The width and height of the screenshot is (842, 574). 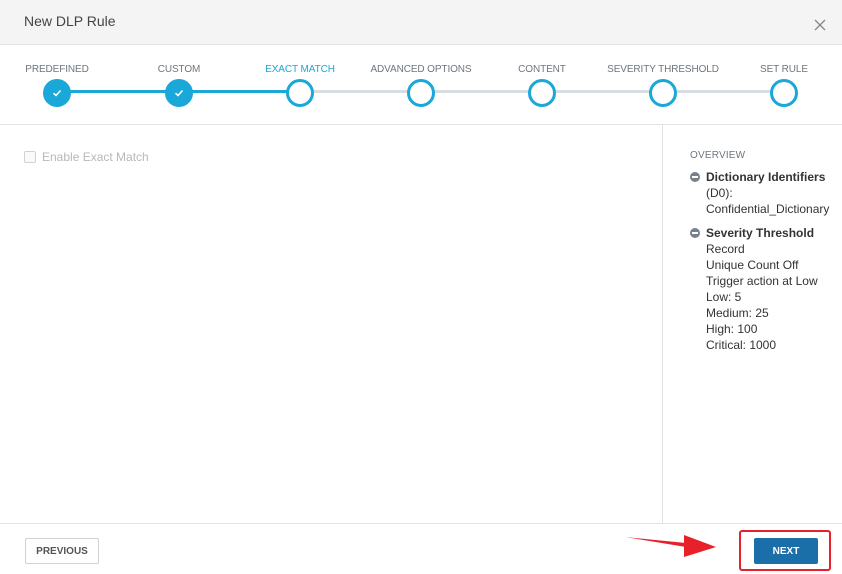 What do you see at coordinates (300, 69) in the screenshot?
I see `step-label: EXACT MATCH` at bounding box center [300, 69].